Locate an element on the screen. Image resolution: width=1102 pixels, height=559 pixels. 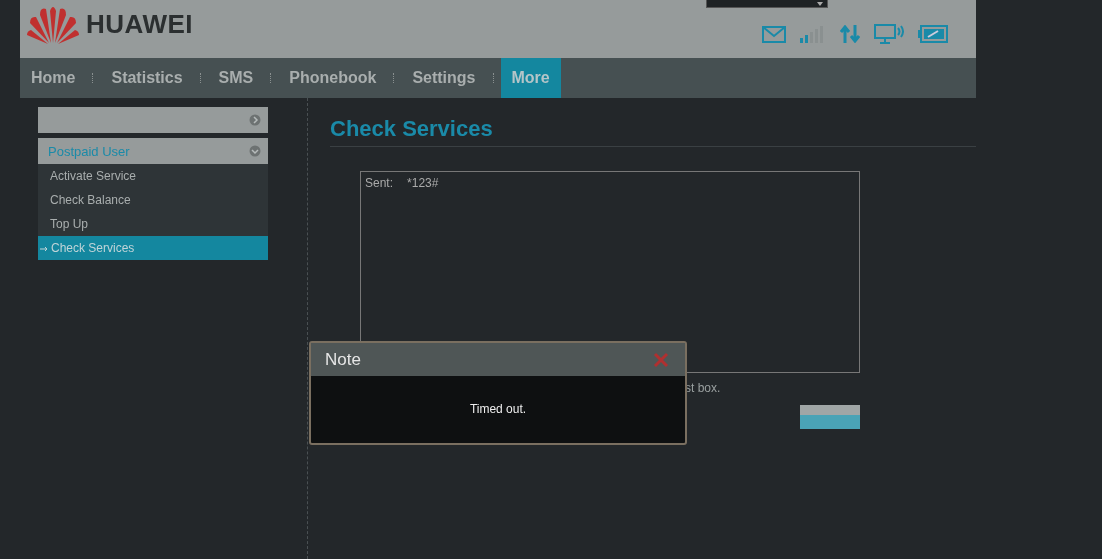
chevron-down-icon is located at coordinates (255, 151).